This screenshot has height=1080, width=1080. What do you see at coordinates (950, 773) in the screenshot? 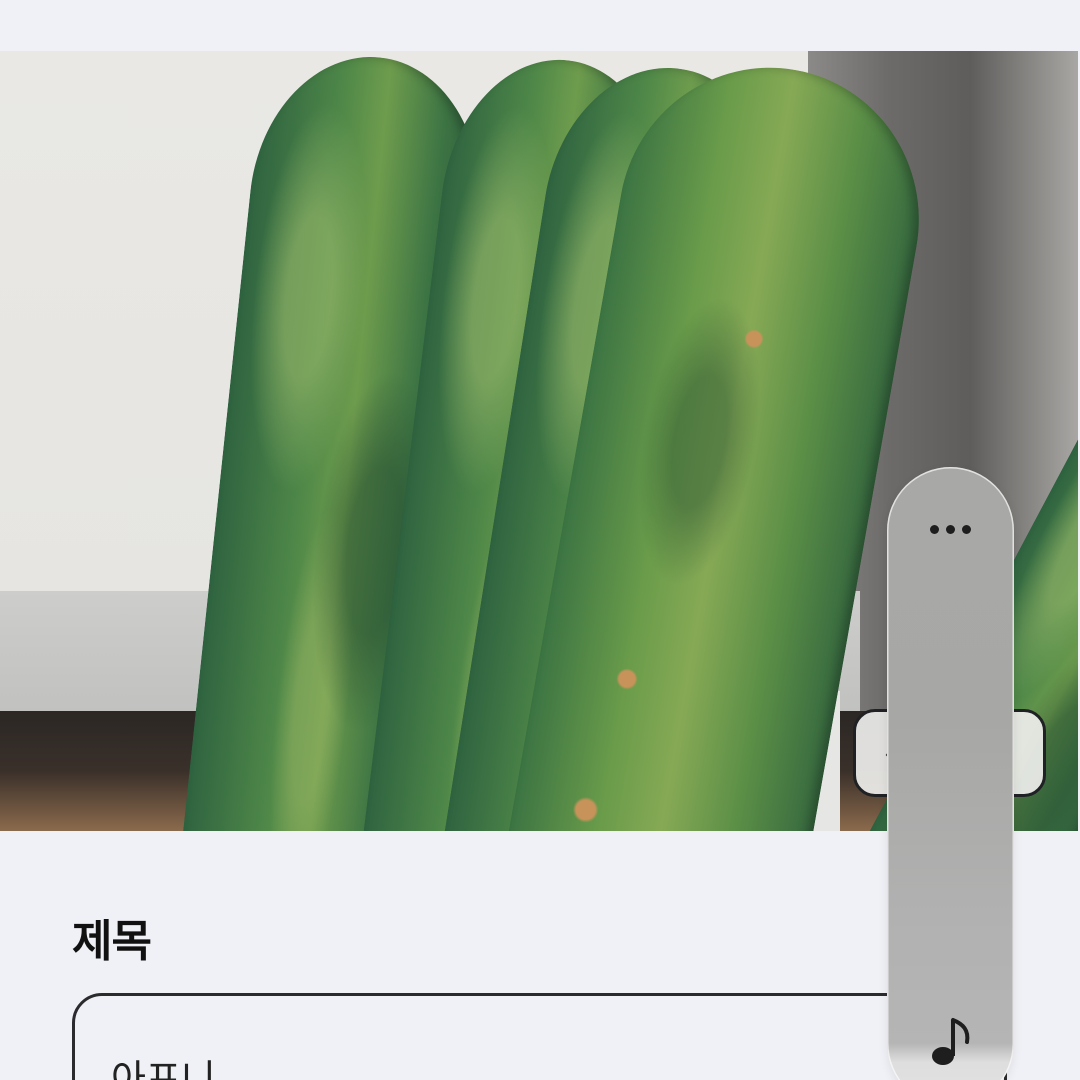
I see `floating-side-panel` at bounding box center [950, 773].